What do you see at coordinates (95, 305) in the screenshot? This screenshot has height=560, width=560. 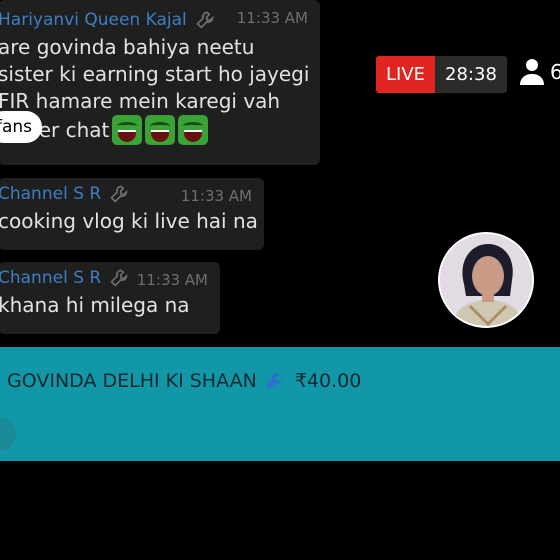 I see `message-text: khana hi milega na` at bounding box center [95, 305].